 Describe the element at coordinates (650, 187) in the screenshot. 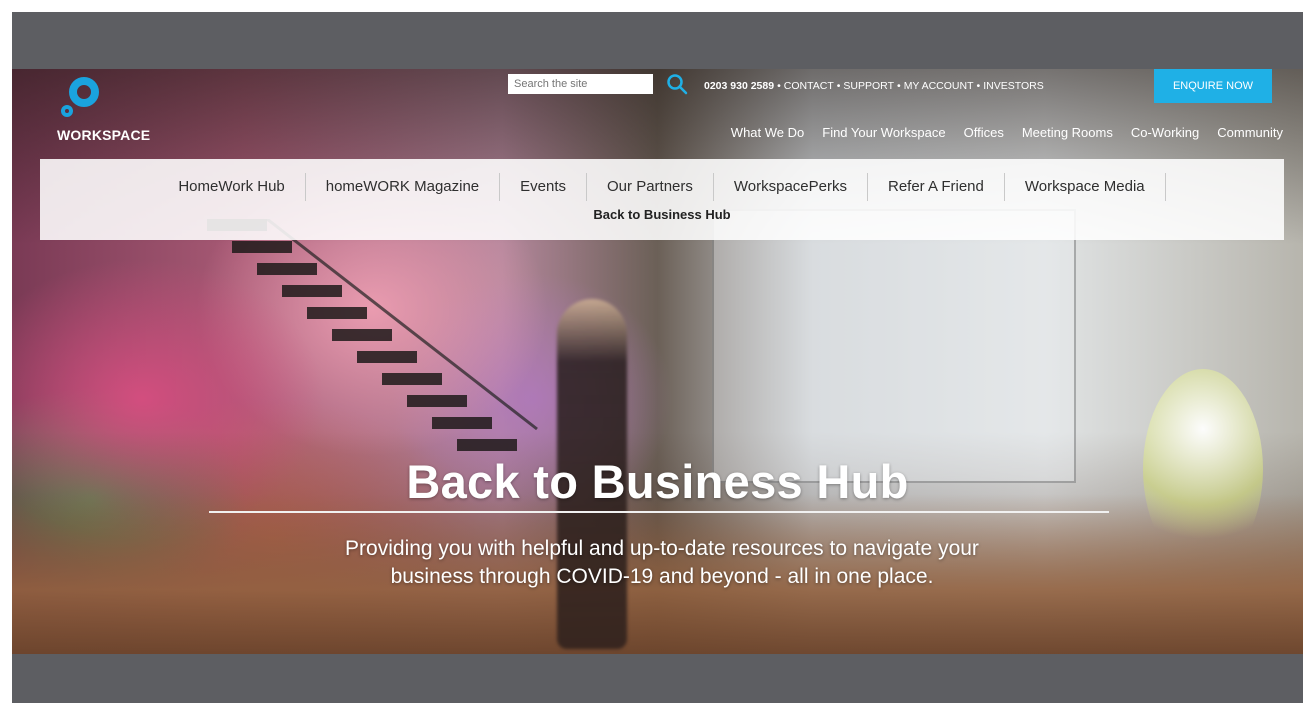

I see `subnav-item-our-partners: Our Partners` at that location.